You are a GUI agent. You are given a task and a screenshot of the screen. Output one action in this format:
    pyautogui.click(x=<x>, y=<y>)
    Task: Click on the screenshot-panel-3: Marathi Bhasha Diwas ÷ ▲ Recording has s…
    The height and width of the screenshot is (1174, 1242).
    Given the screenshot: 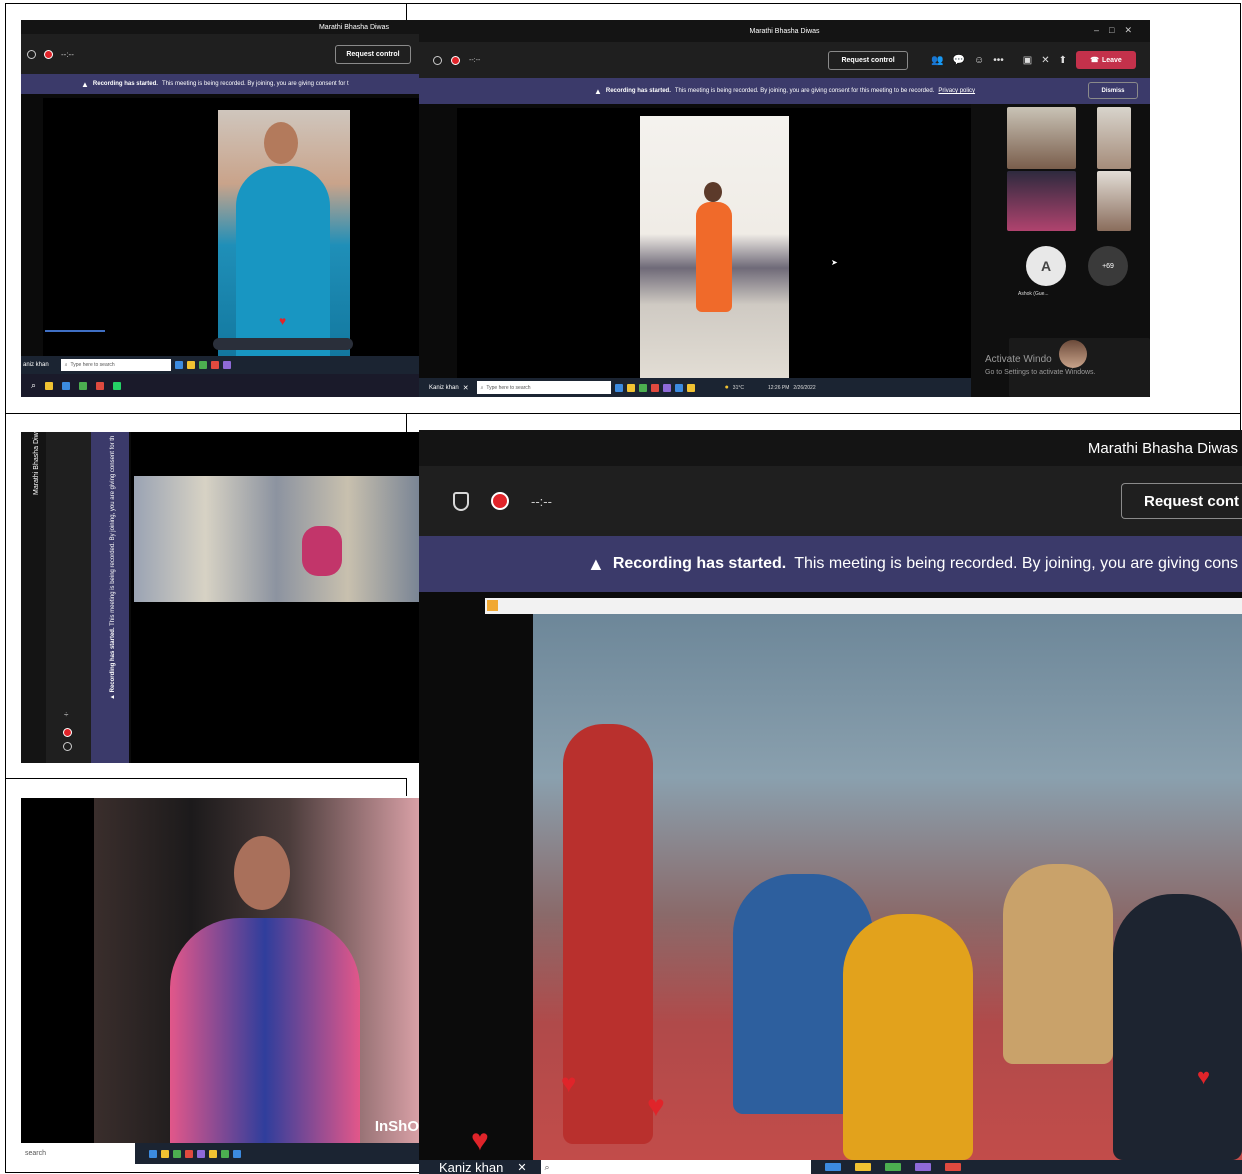 What is the action you would take?
    pyautogui.click(x=220, y=597)
    